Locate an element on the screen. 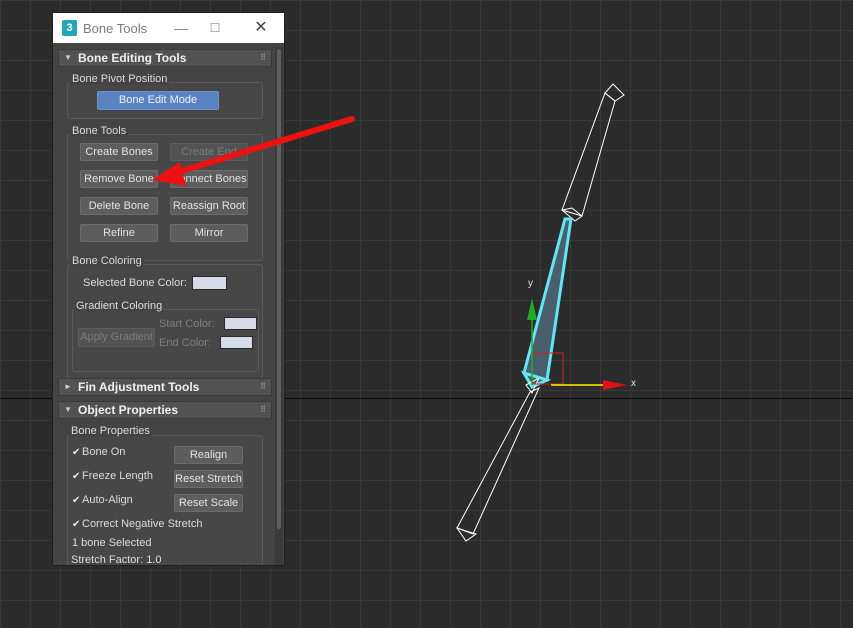 This screenshot has width=853, height=628. scrollbar-thumb is located at coordinates (279, 289).